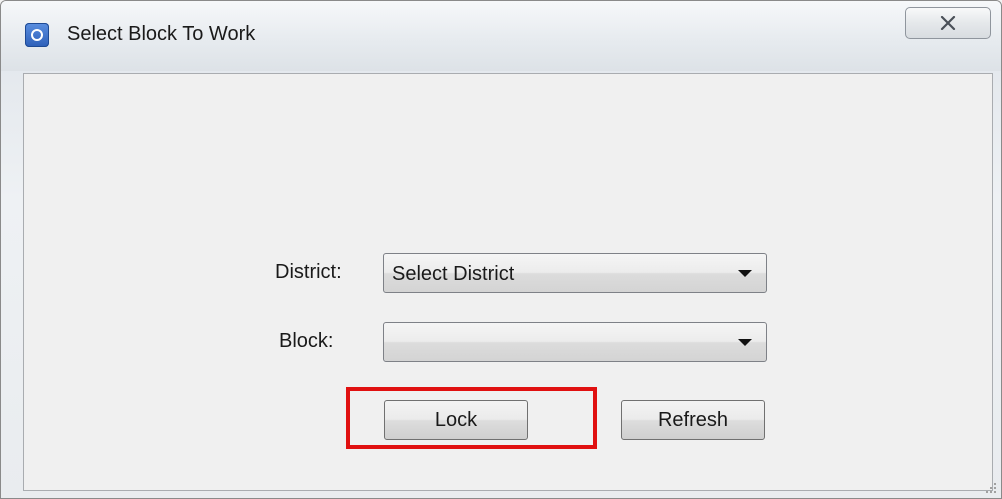  What do you see at coordinates (453, 274) in the screenshot?
I see `district-selected-value: Select District` at bounding box center [453, 274].